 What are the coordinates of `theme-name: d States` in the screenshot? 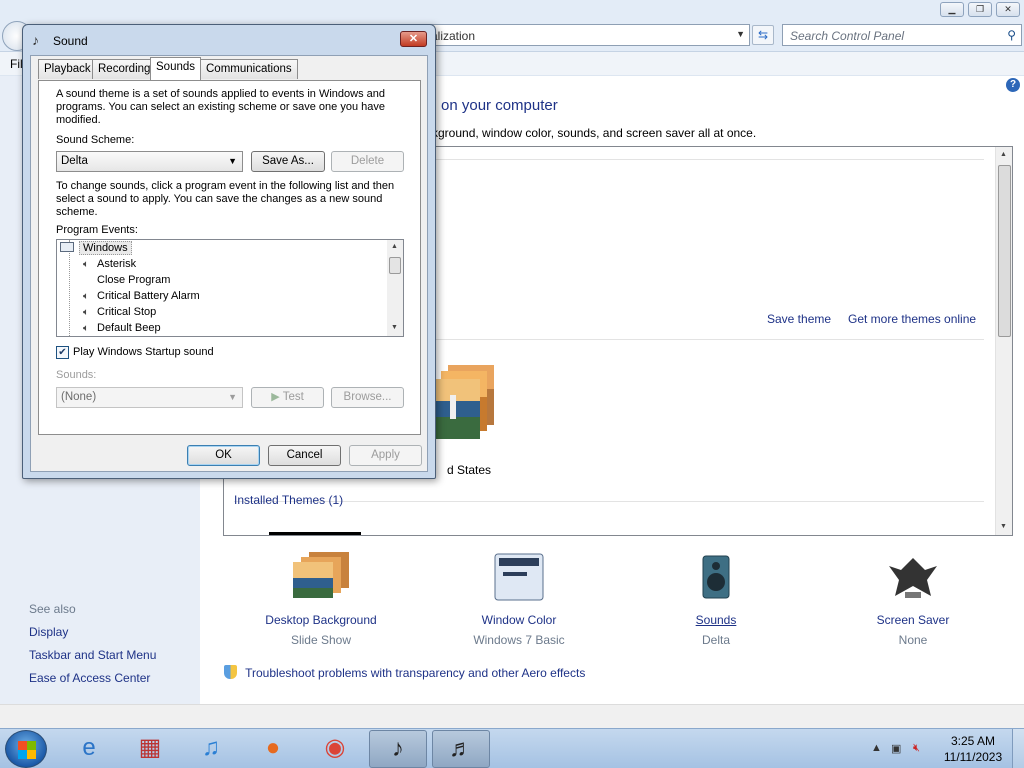 It's located at (469, 470).